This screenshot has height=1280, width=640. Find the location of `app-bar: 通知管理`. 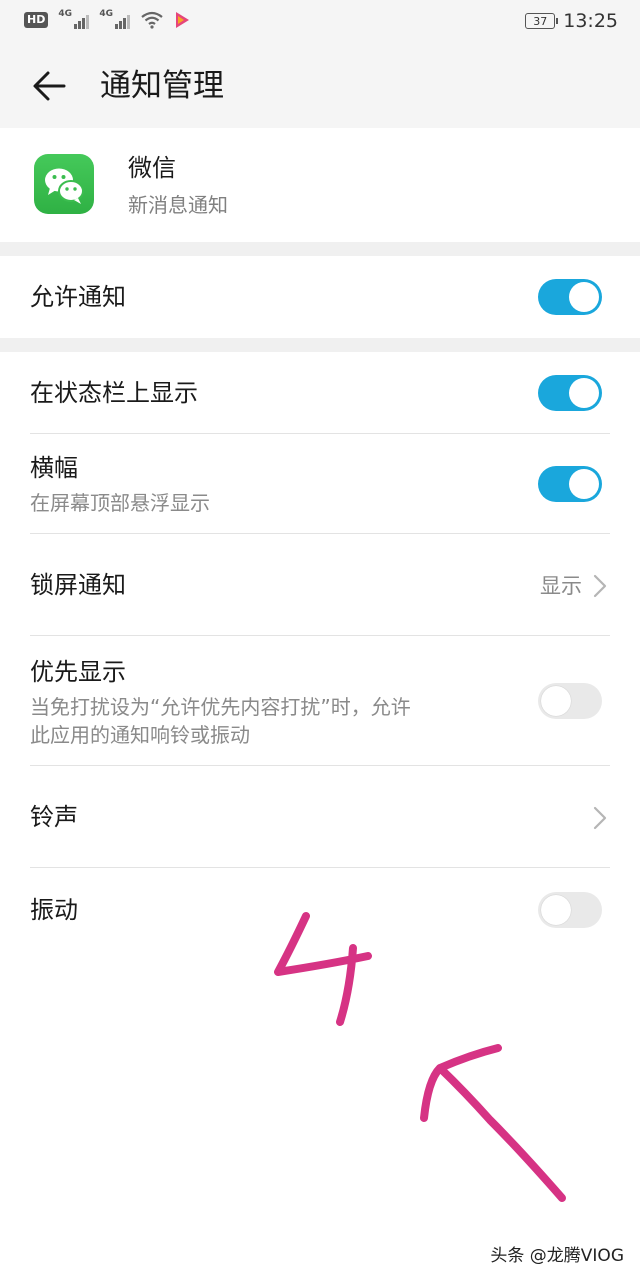

app-bar: 通知管理 is located at coordinates (320, 86).